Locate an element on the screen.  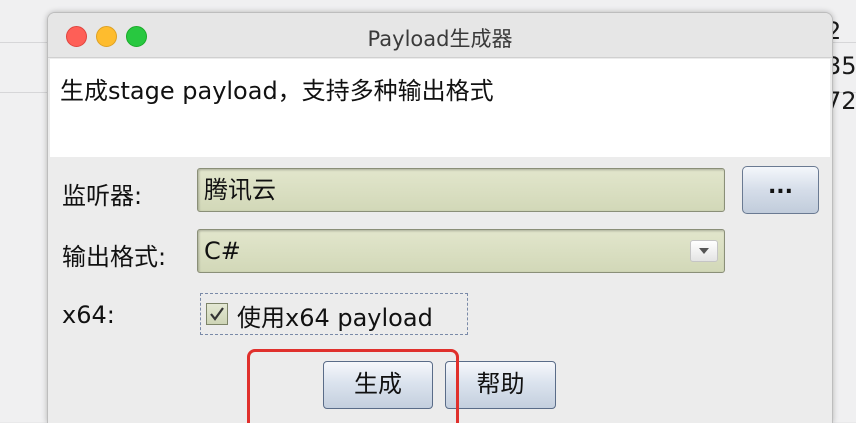
x64-checkbox is located at coordinates (217, 314).